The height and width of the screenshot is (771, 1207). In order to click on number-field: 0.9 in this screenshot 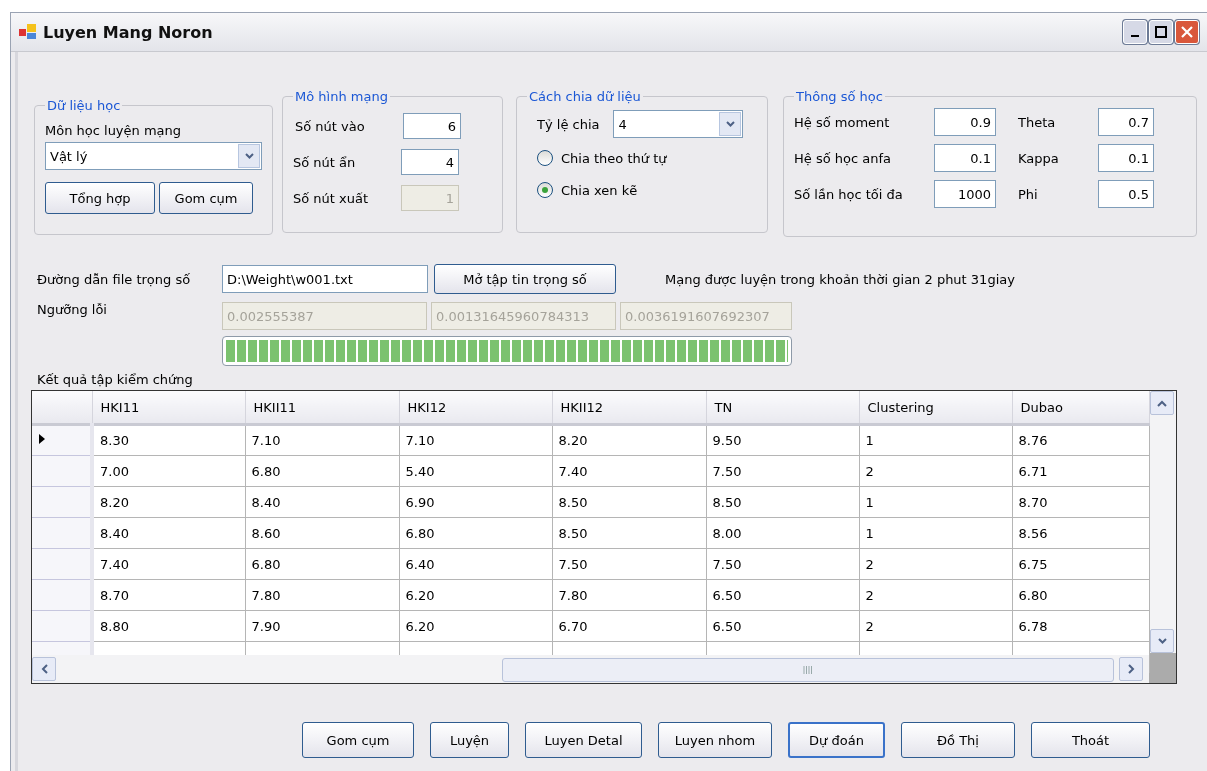, I will do `click(965, 122)`.